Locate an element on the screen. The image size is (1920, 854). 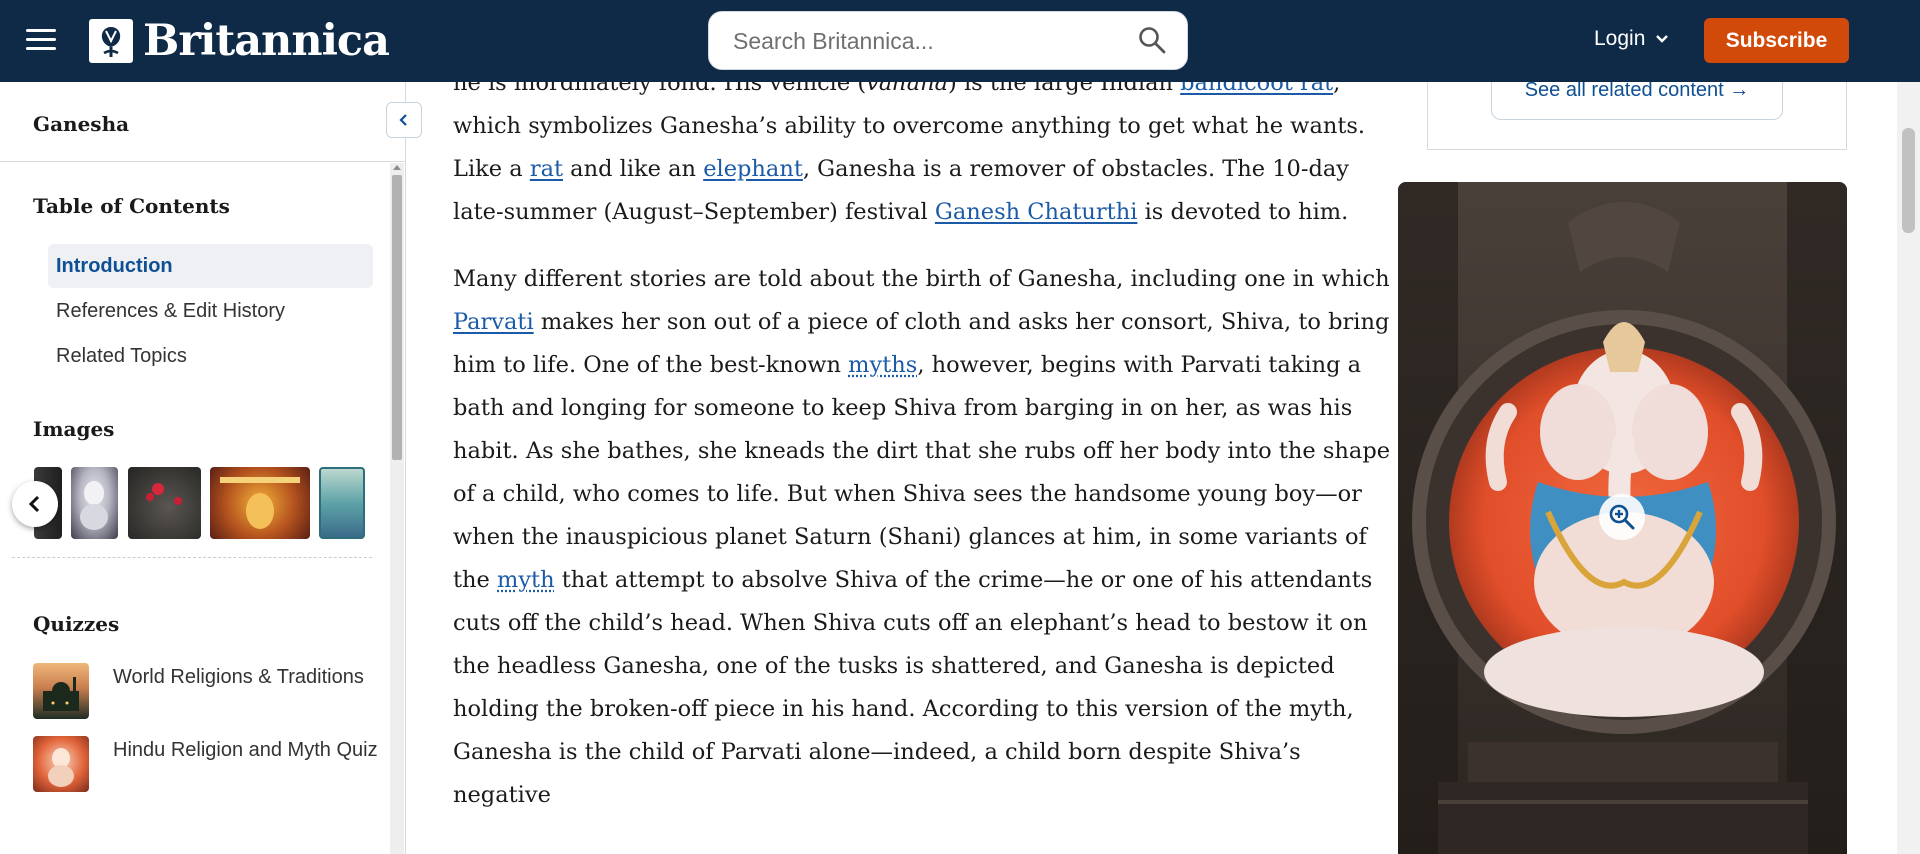
brand-name: Britannica is located at coordinates (266, 41).